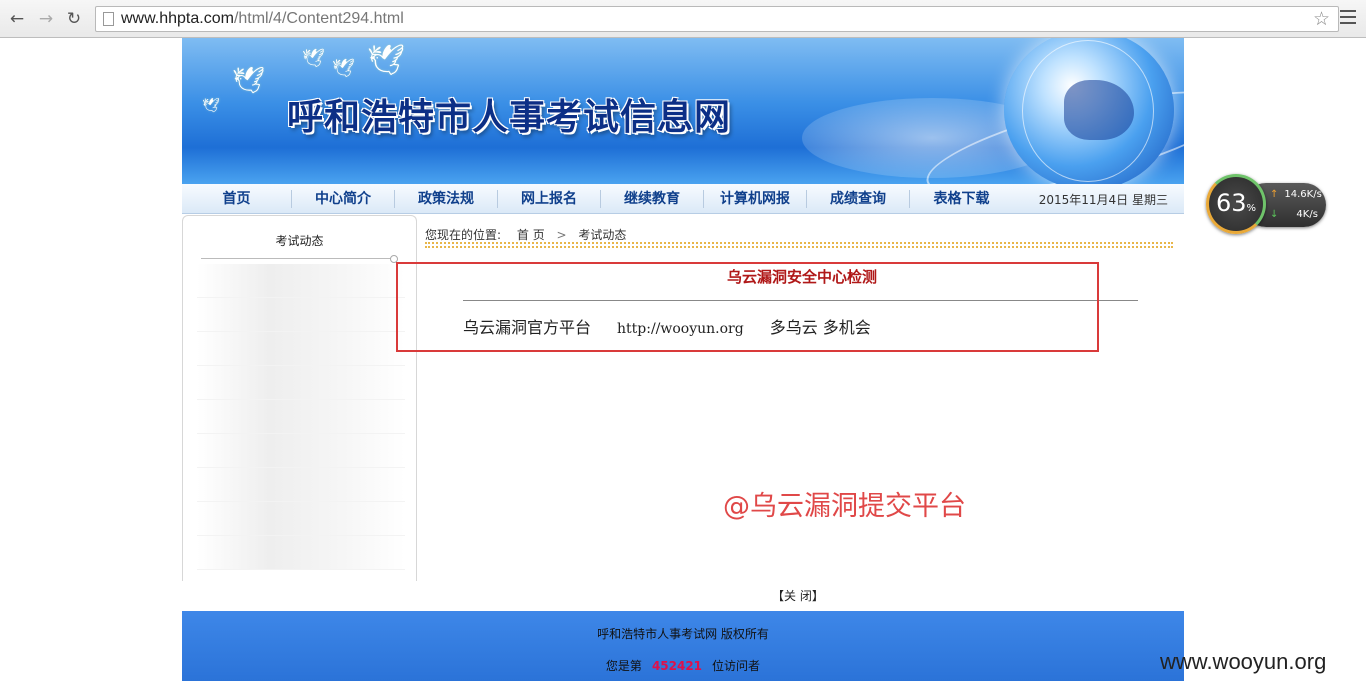 Image resolution: width=1366 pixels, height=691 pixels. What do you see at coordinates (1231, 203) in the screenshot?
I see `usage-percent-value: 63` at bounding box center [1231, 203].